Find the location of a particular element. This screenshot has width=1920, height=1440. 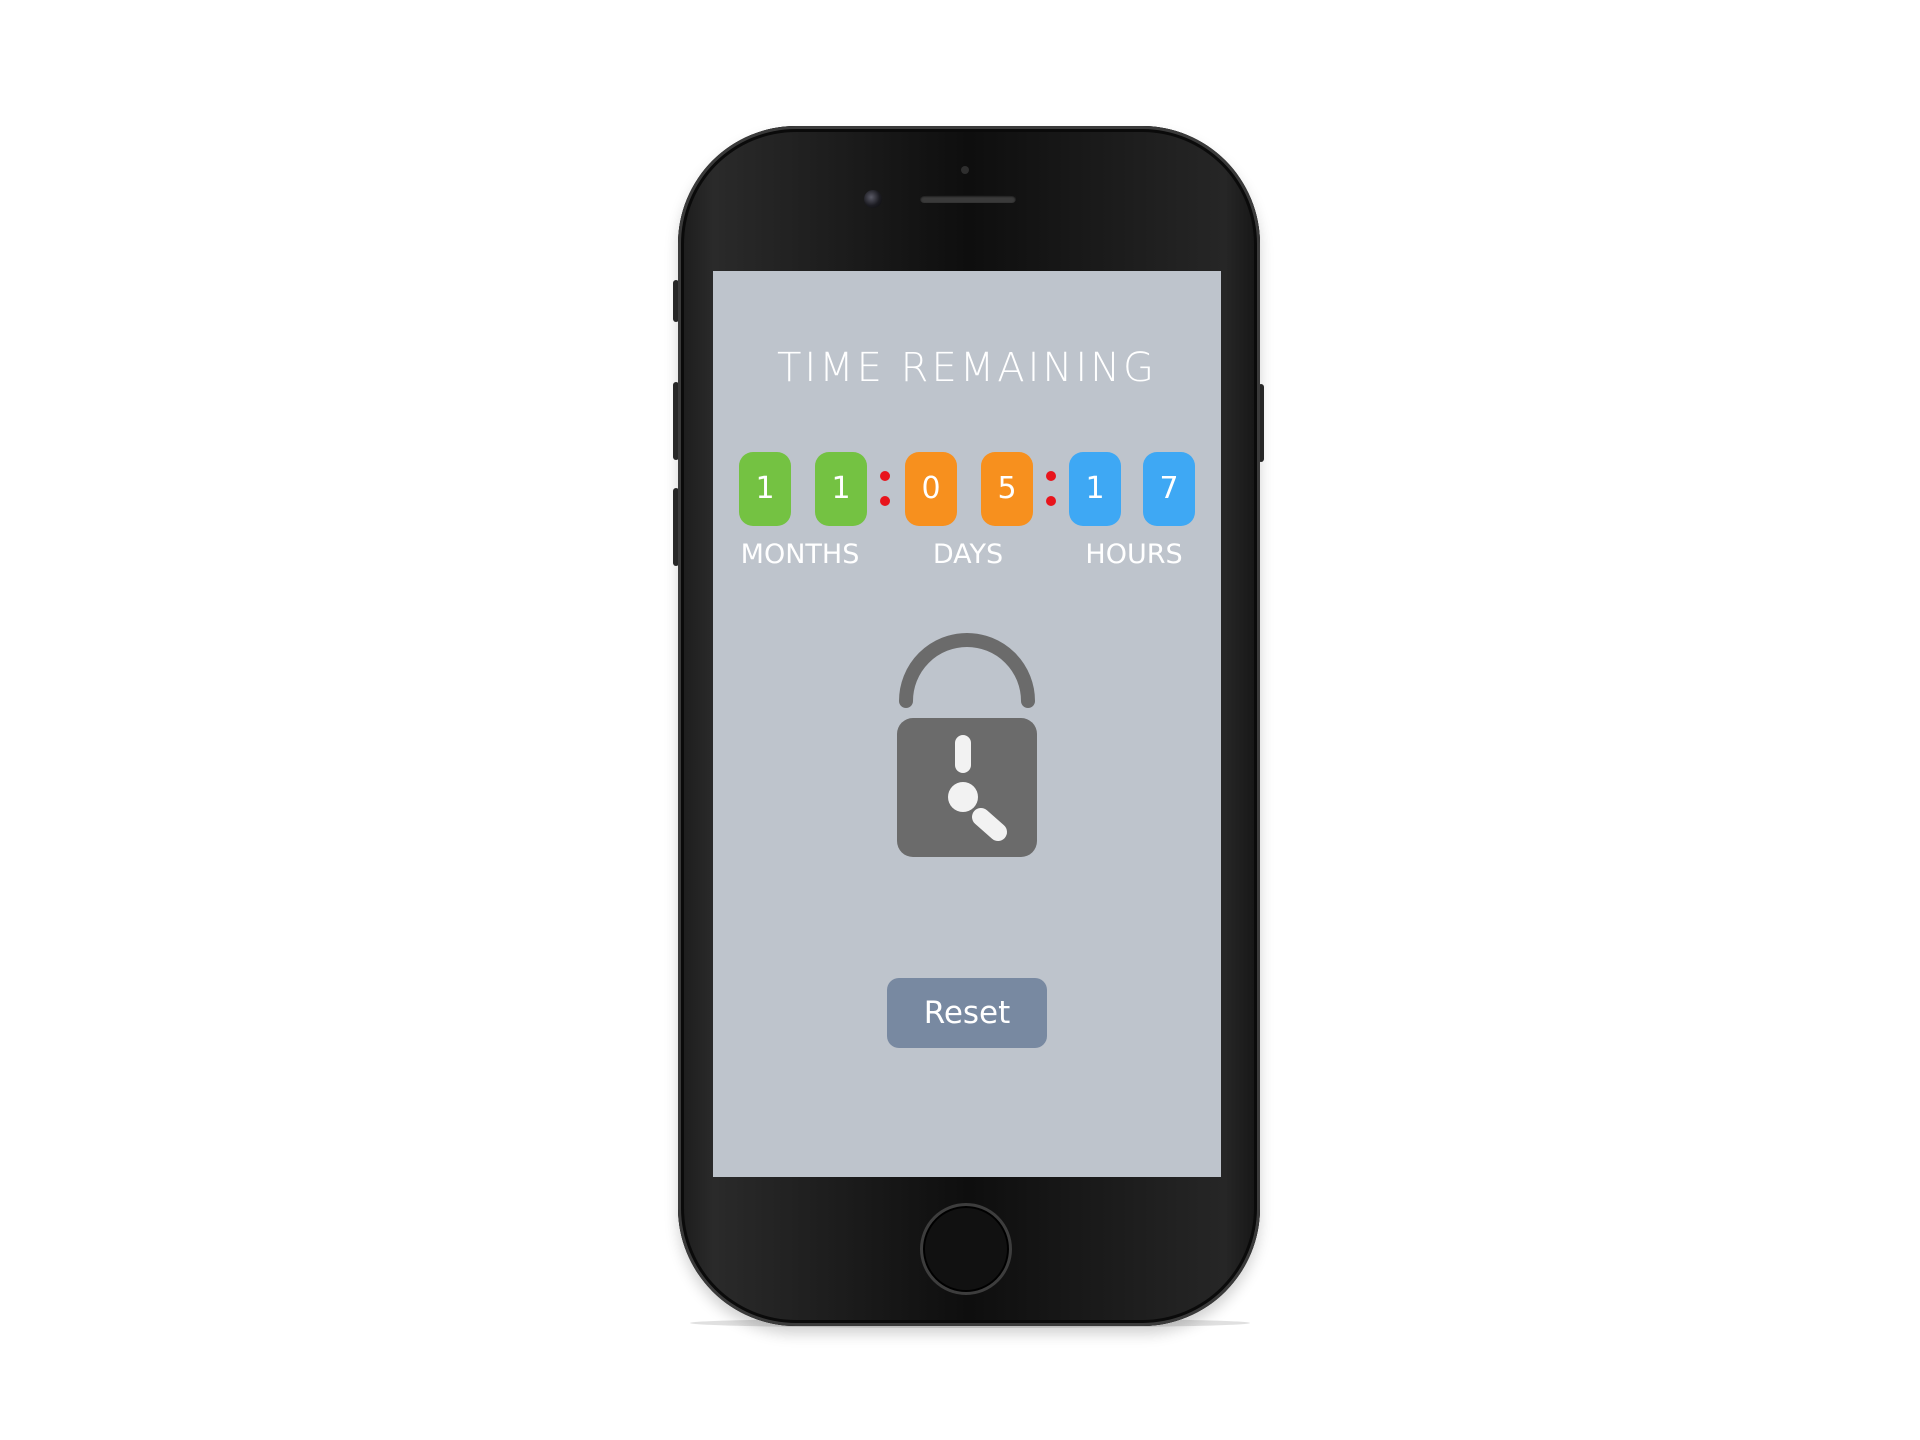

hours-ones-digit: 7 is located at coordinates (1169, 489).